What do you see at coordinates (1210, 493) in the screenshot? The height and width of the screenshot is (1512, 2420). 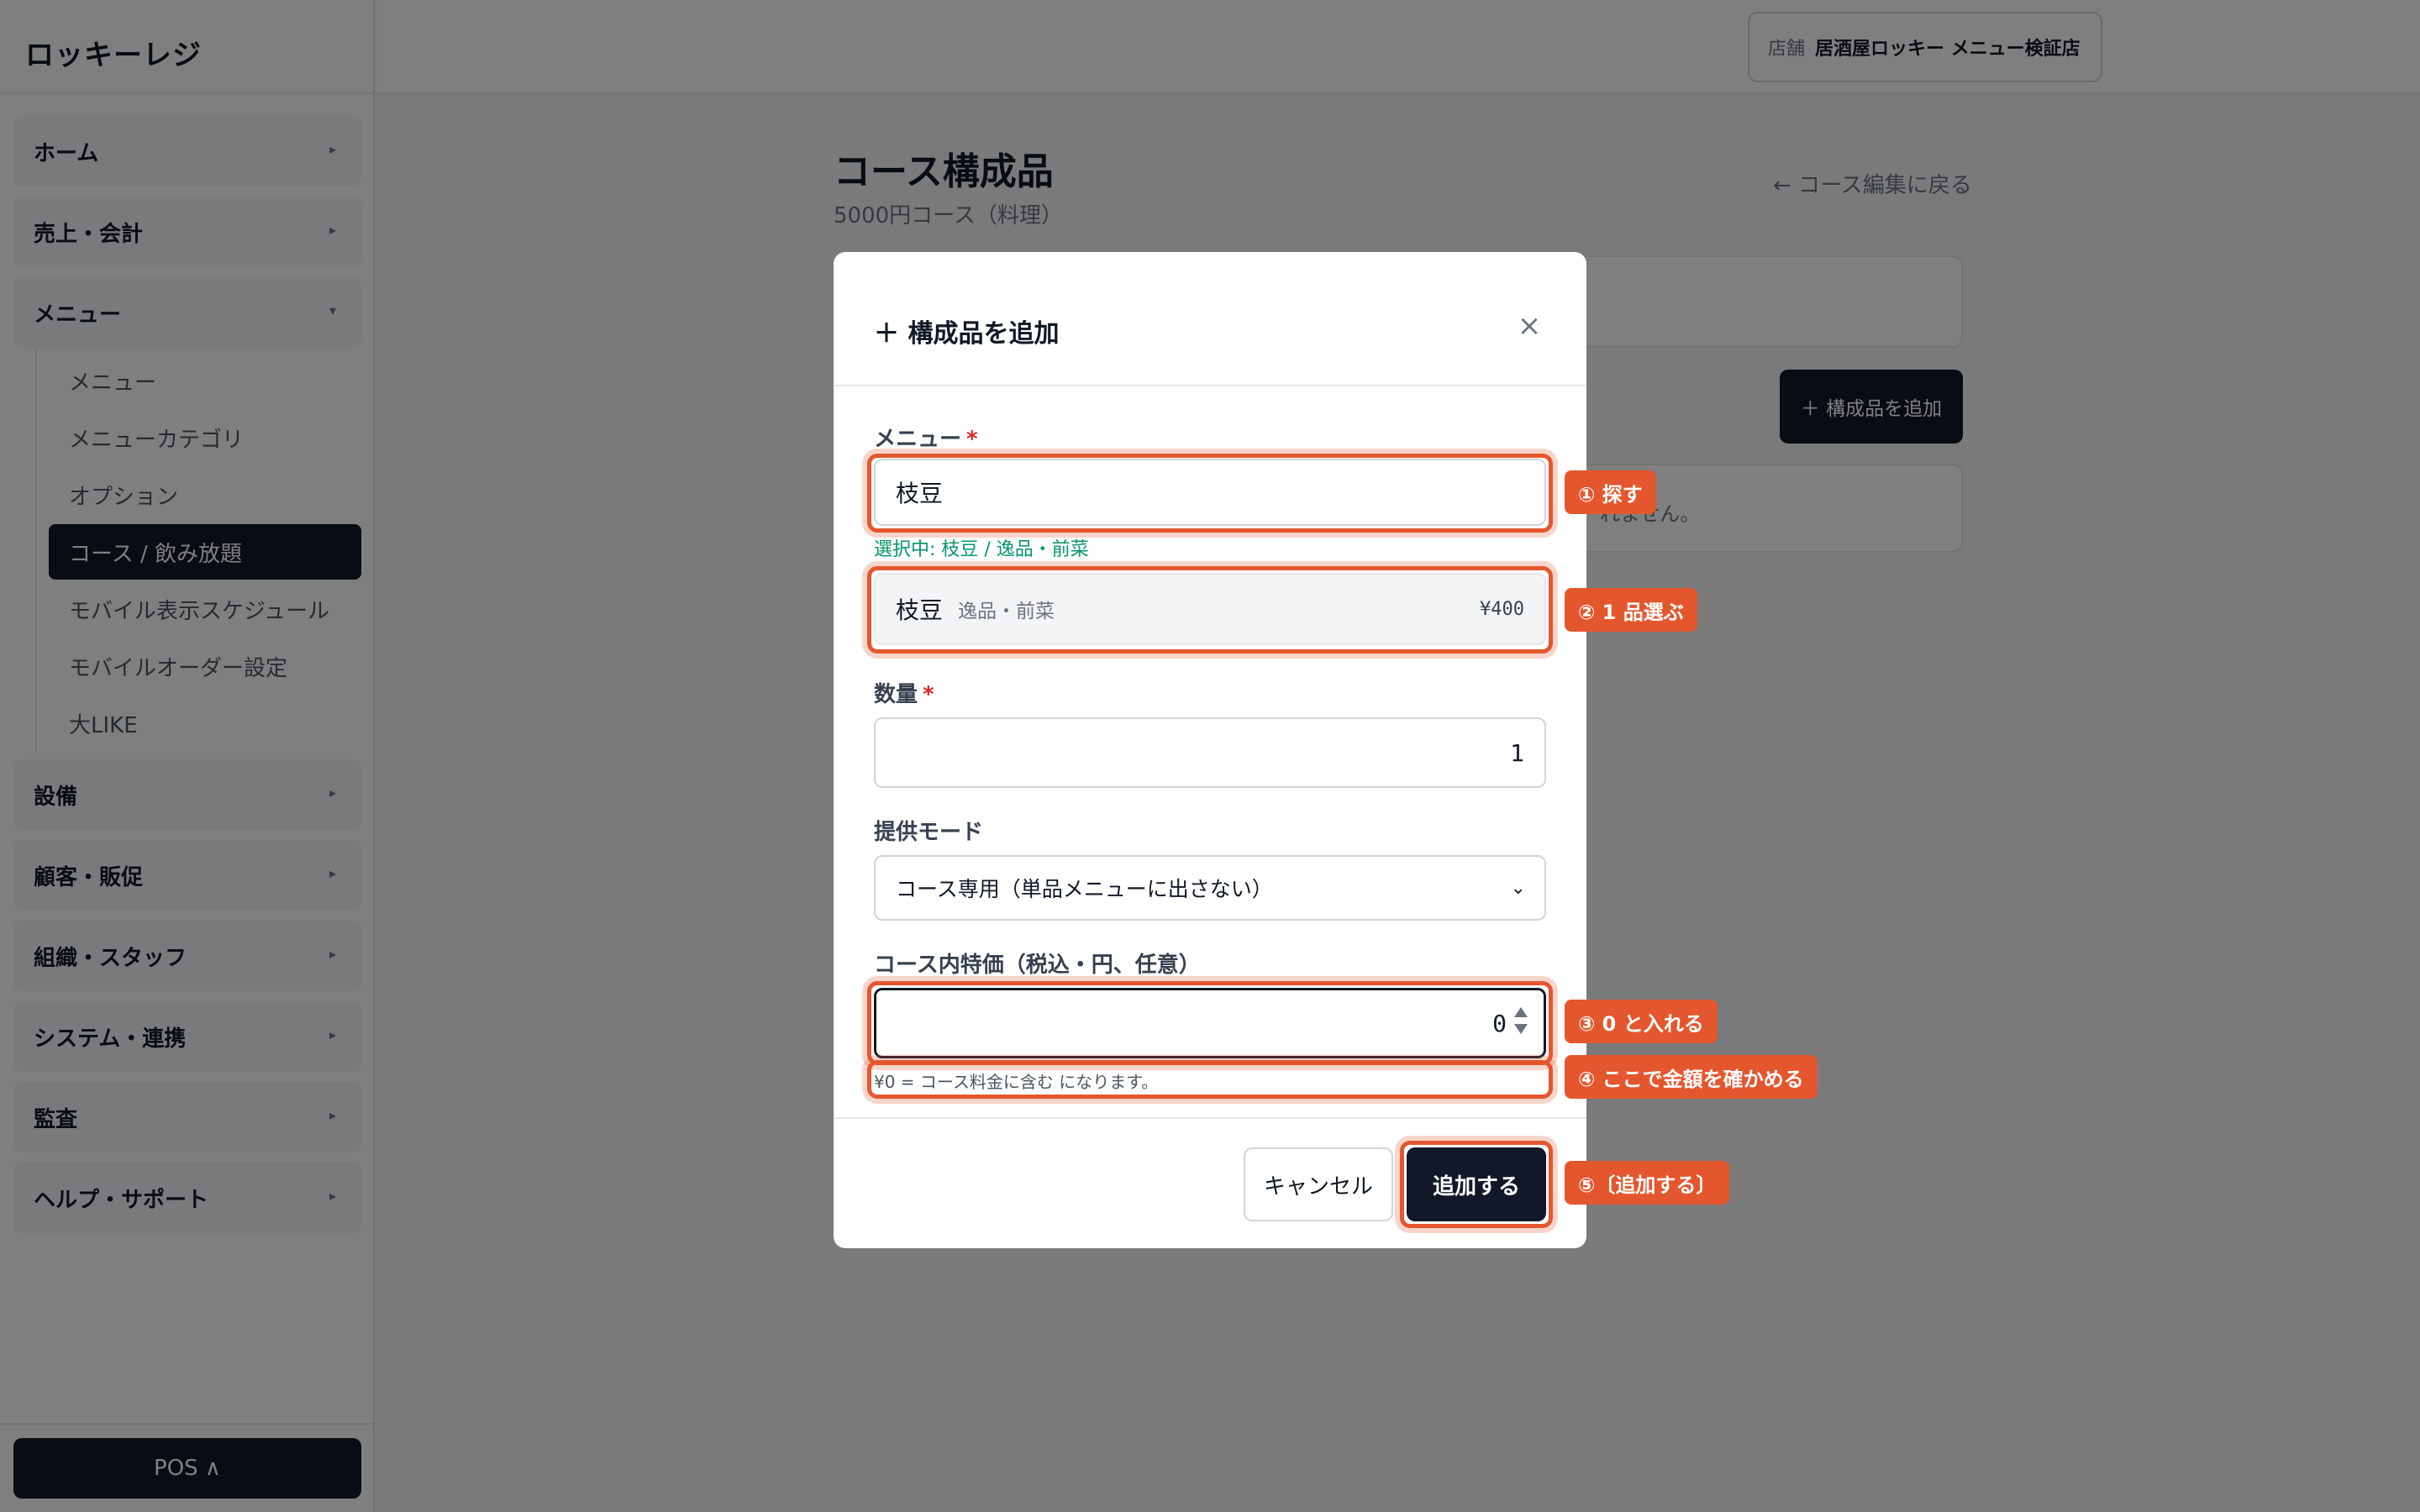 I see `highlight-search` at bounding box center [1210, 493].